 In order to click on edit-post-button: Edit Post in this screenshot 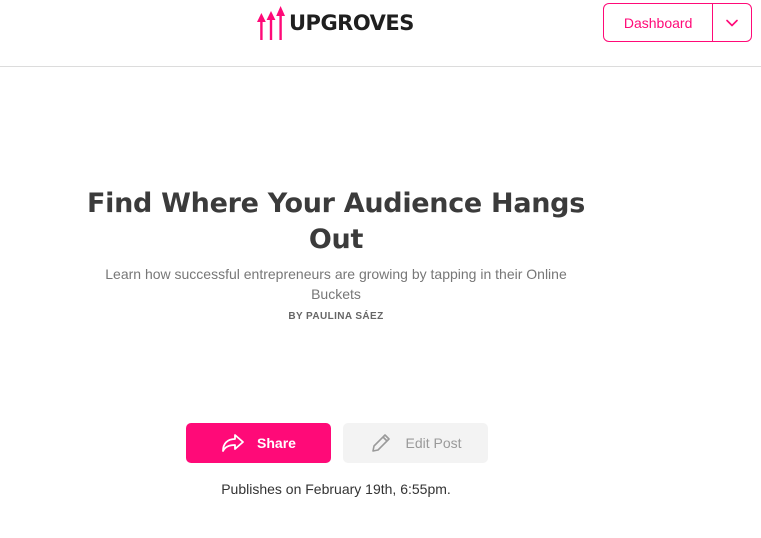, I will do `click(415, 443)`.